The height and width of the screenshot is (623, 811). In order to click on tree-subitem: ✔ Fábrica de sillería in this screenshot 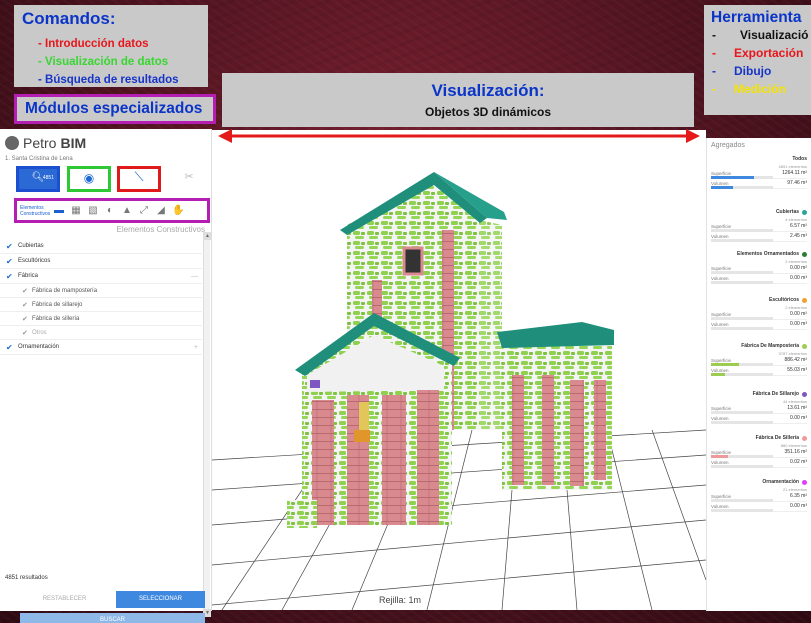, I will do `click(101, 319)`.